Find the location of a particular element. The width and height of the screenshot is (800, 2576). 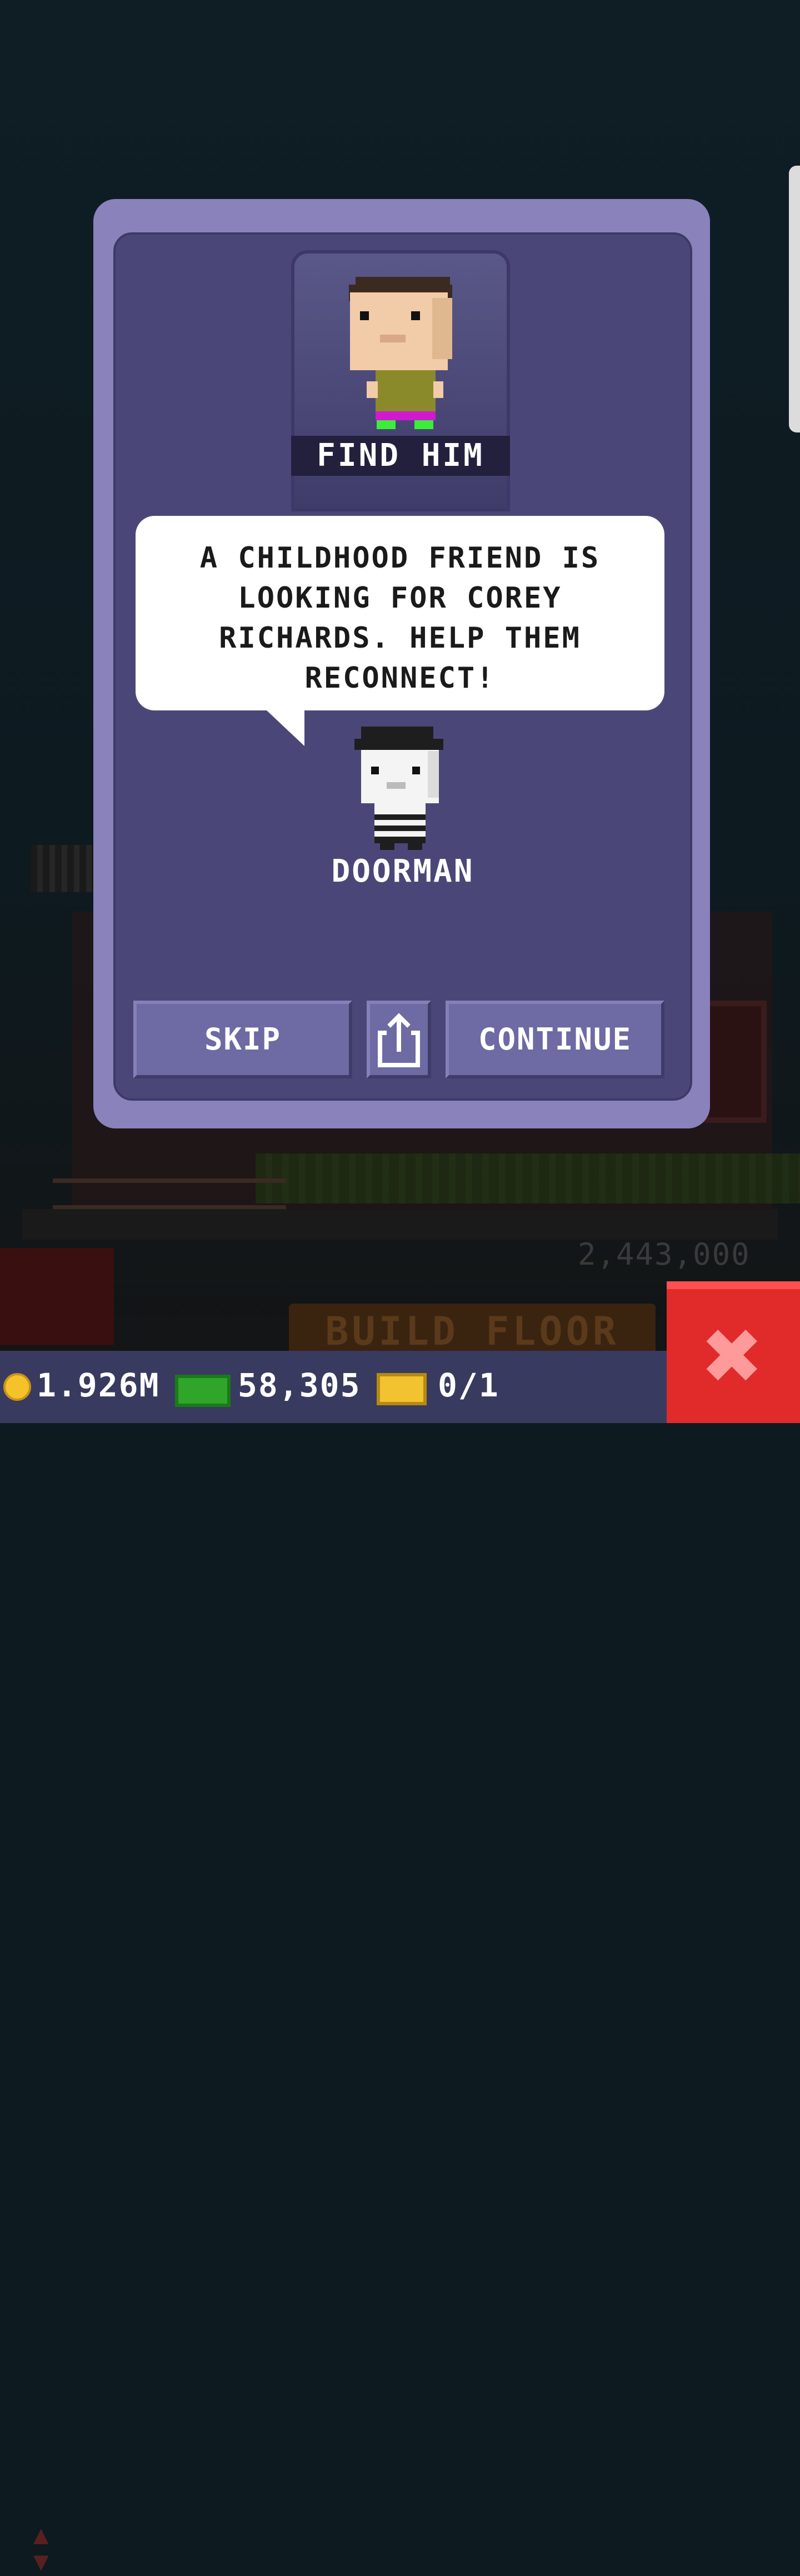

speech-bubble-tail is located at coordinates (285, 728).